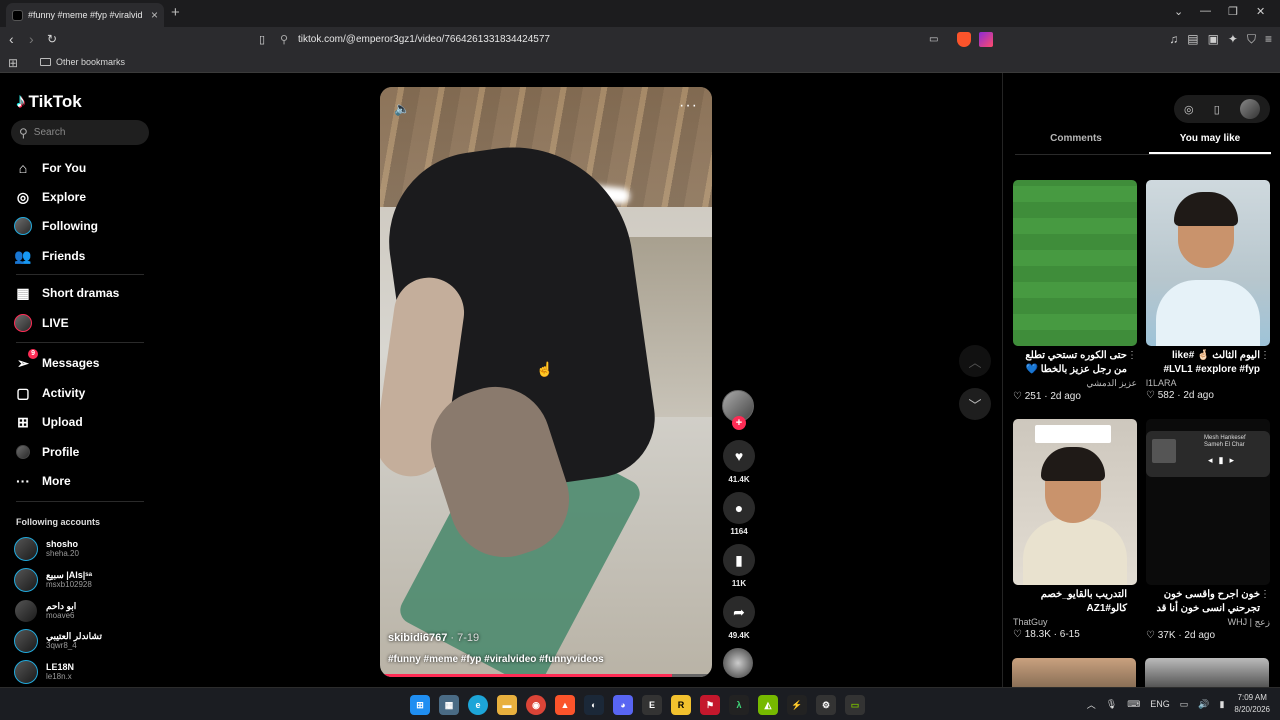 The image size is (1280, 720). I want to click on following-account: shosho sheha.20, so click(46, 549).